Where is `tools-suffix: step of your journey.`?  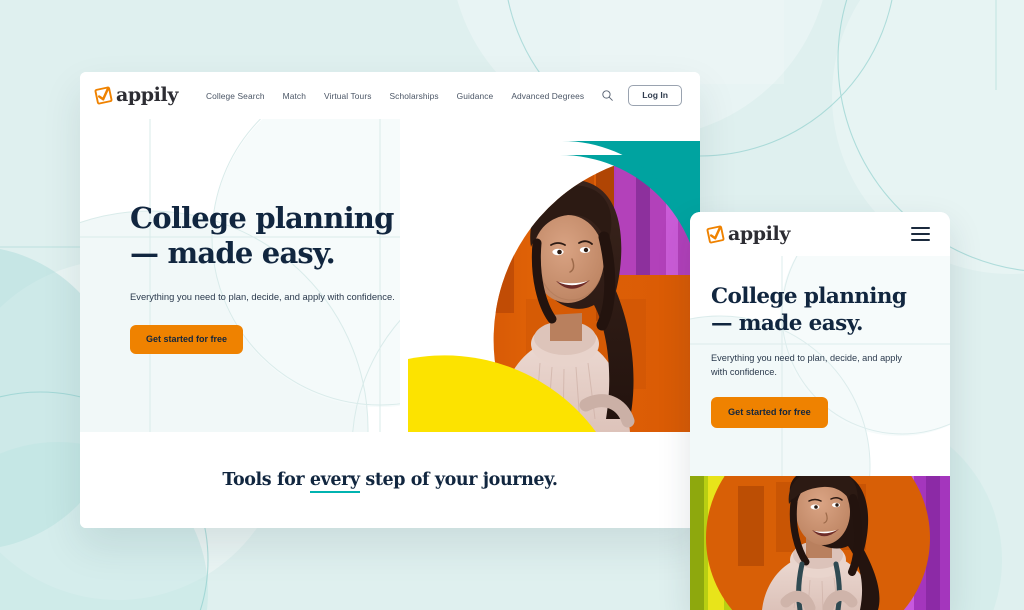
tools-suffix: step of your journey. is located at coordinates (458, 480).